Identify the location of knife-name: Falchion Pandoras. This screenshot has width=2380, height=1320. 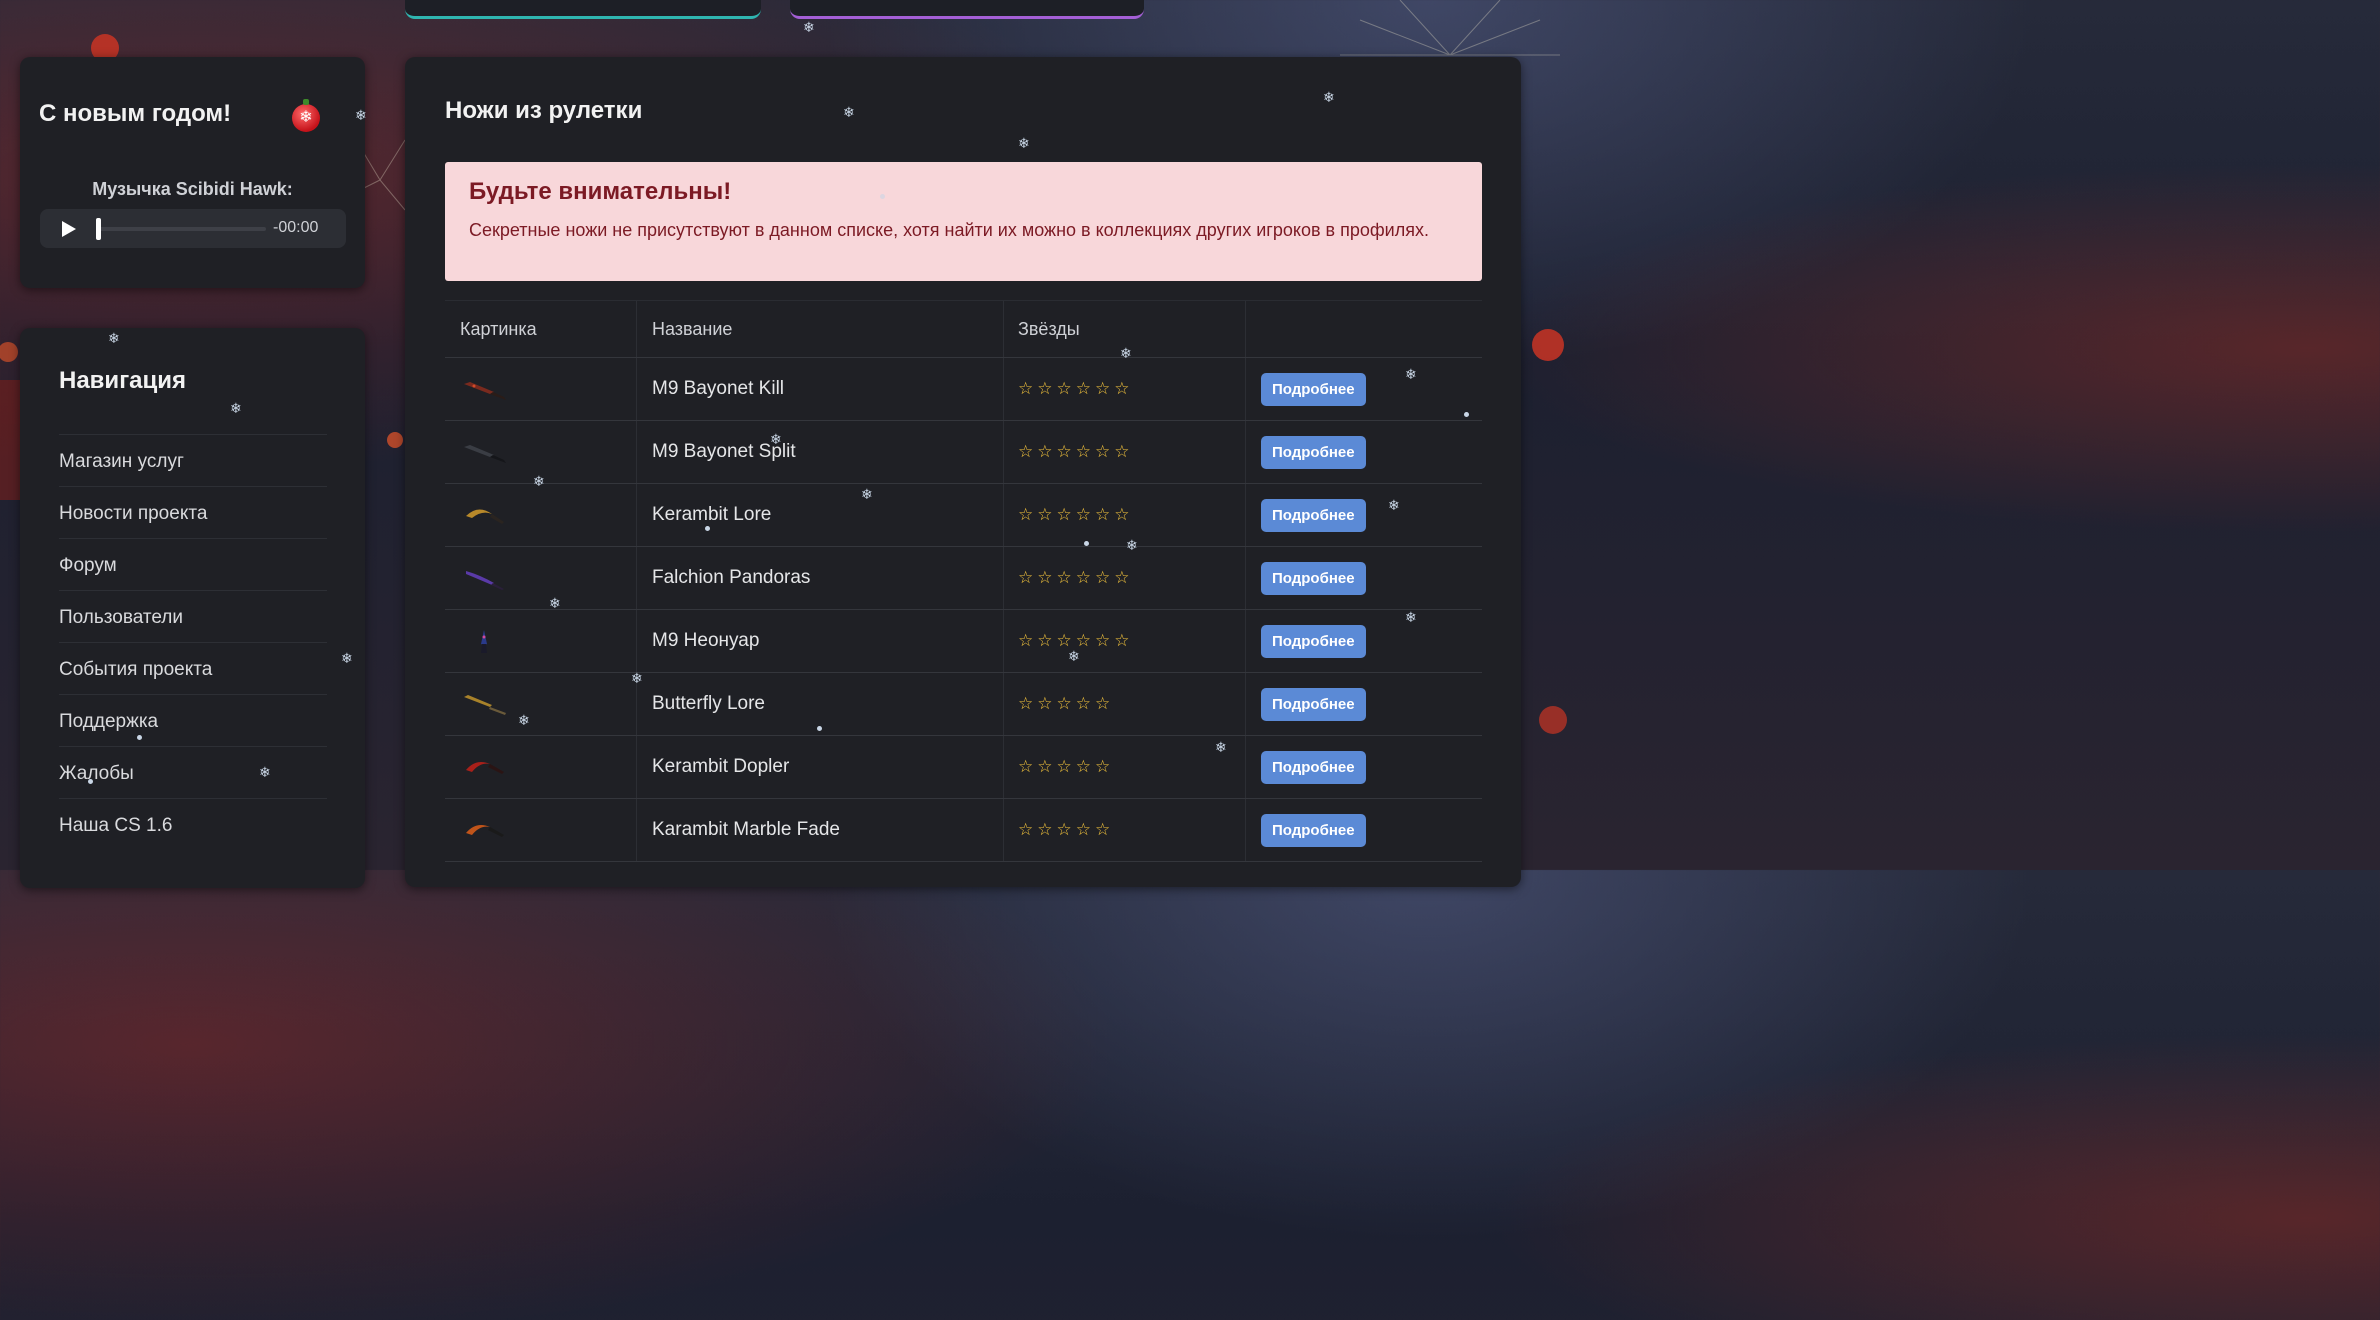
(820, 578).